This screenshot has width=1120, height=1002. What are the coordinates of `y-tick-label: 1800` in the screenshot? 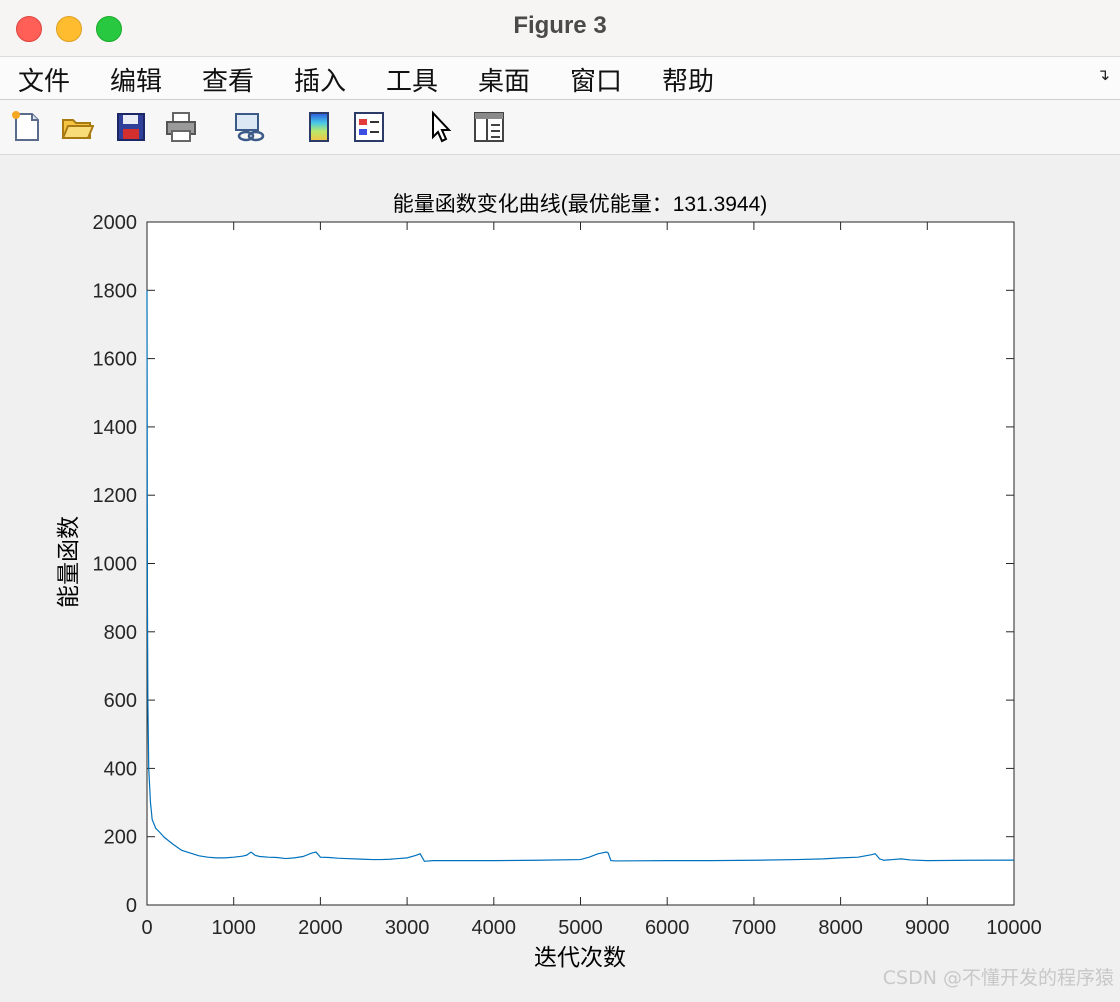 It's located at (115, 291).